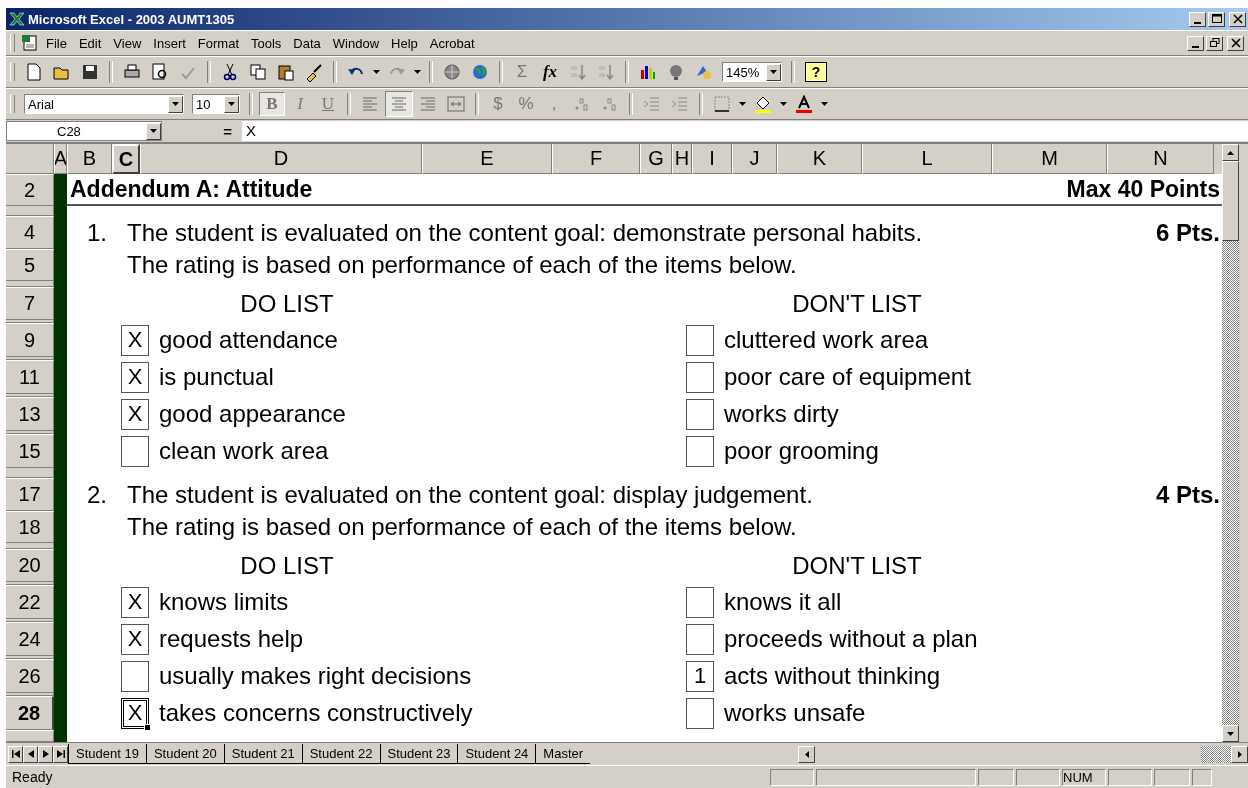 This screenshot has width=1248, height=788. What do you see at coordinates (169, 43) in the screenshot?
I see `menu-item: Insert` at bounding box center [169, 43].